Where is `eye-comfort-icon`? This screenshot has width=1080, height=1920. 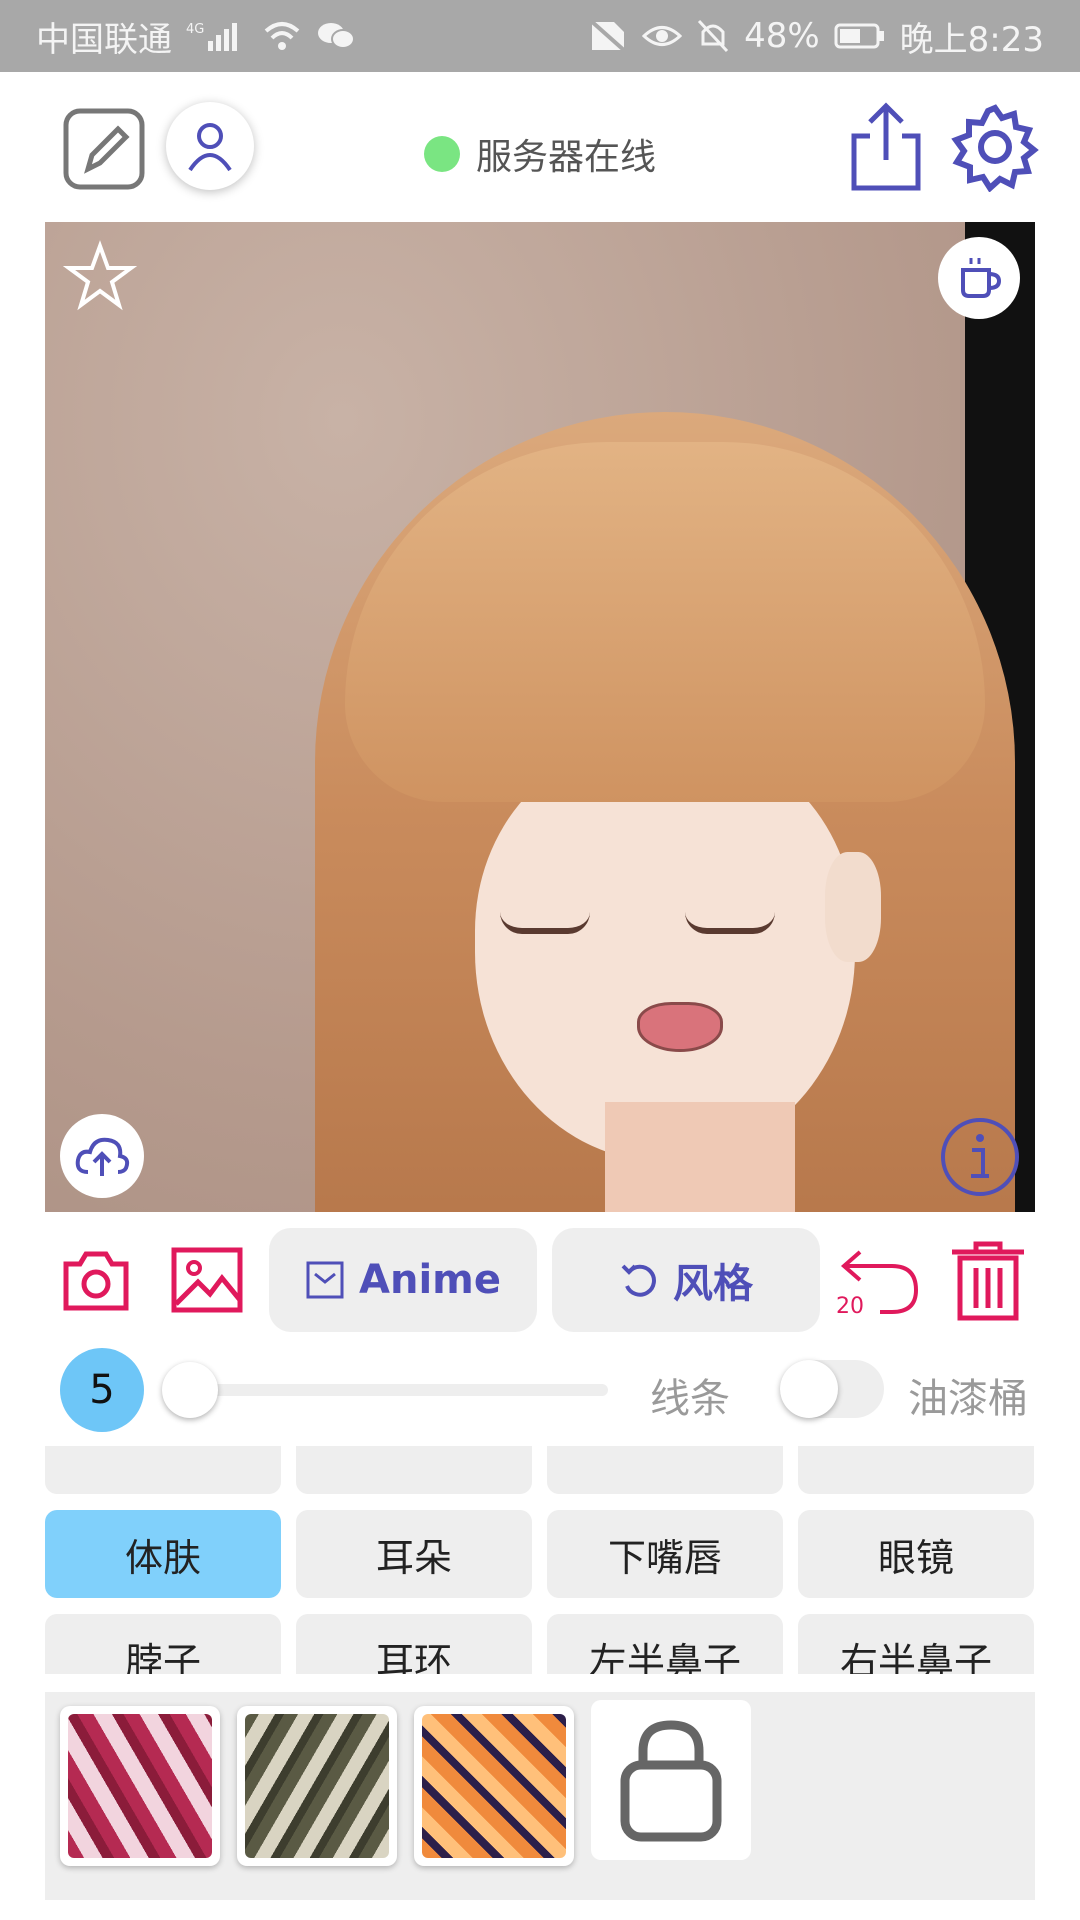 eye-comfort-icon is located at coordinates (662, 36).